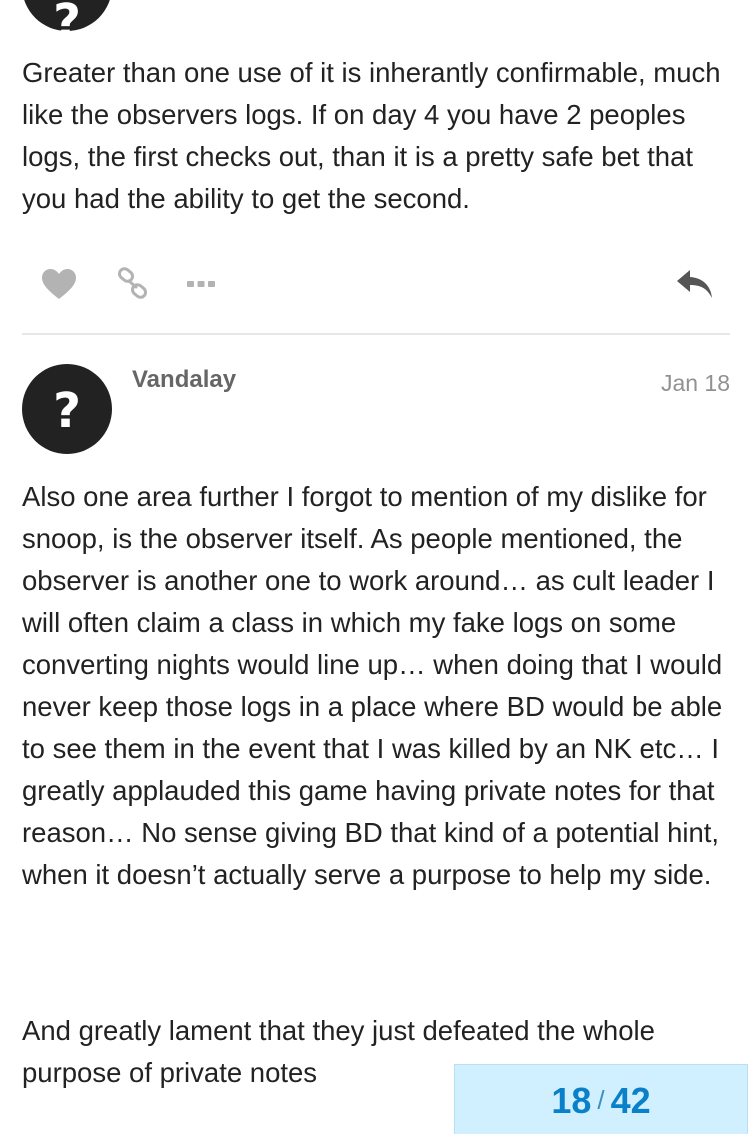 The height and width of the screenshot is (1134, 750). What do you see at coordinates (184, 380) in the screenshot?
I see `post-username: Vandalay` at bounding box center [184, 380].